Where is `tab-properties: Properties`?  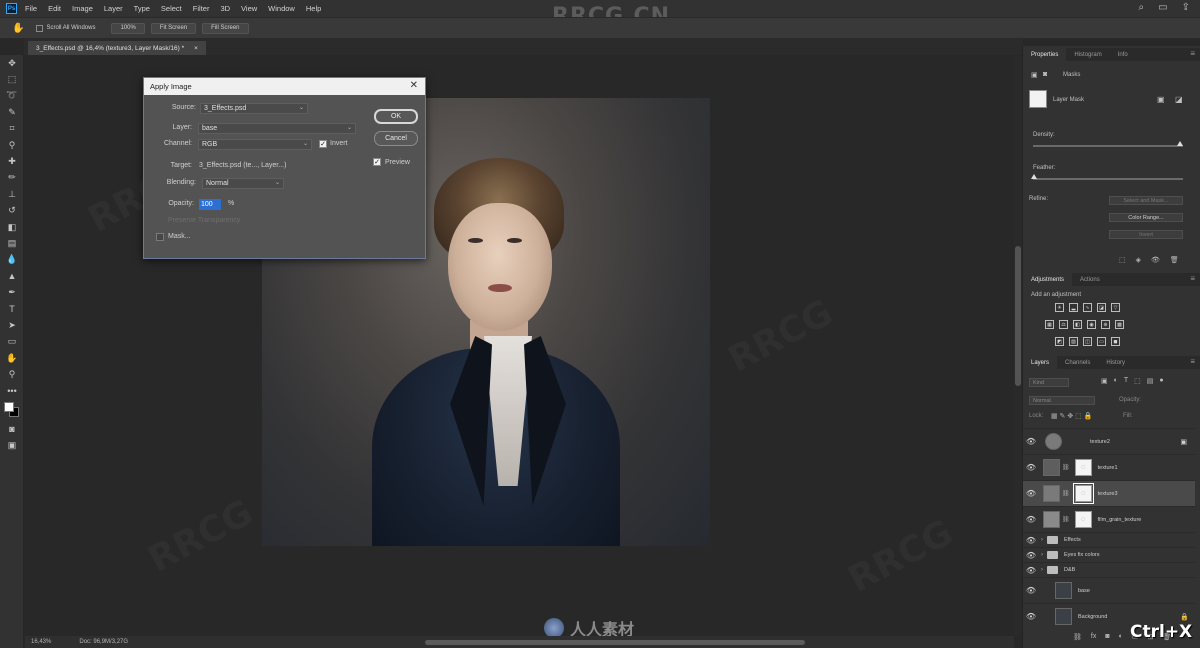
tab-properties: Properties is located at coordinates (1045, 54).